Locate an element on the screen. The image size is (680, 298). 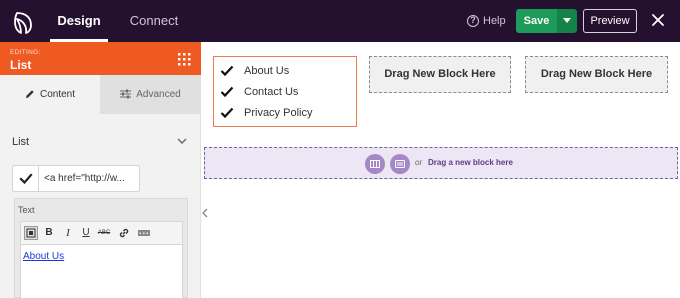
list-item: Contact Us is located at coordinates (259, 92).